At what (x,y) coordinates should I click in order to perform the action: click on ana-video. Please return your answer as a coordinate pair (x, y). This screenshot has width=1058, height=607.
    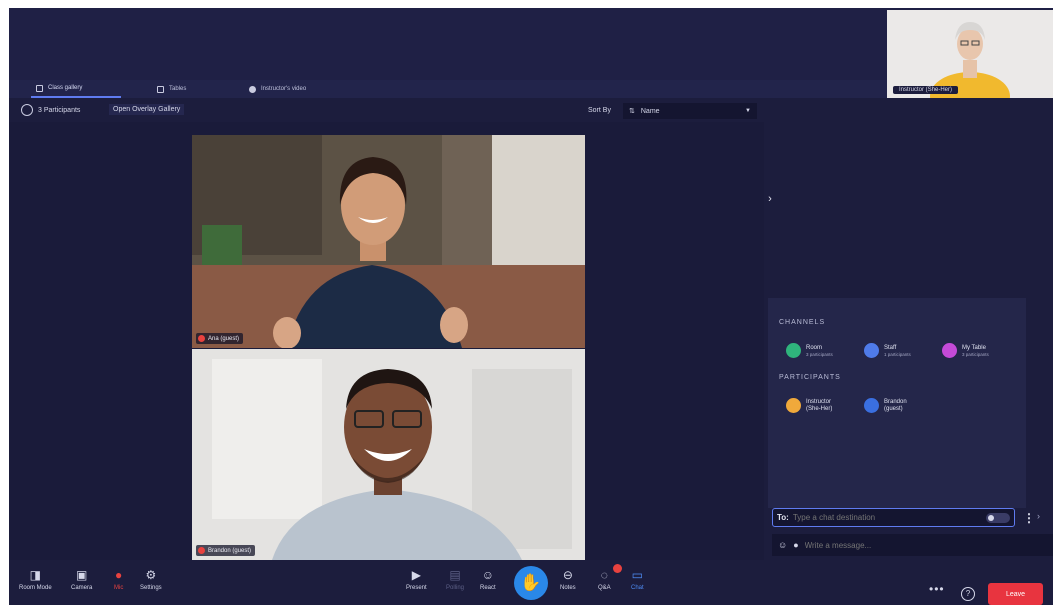
    Looking at the image, I should click on (388, 241).